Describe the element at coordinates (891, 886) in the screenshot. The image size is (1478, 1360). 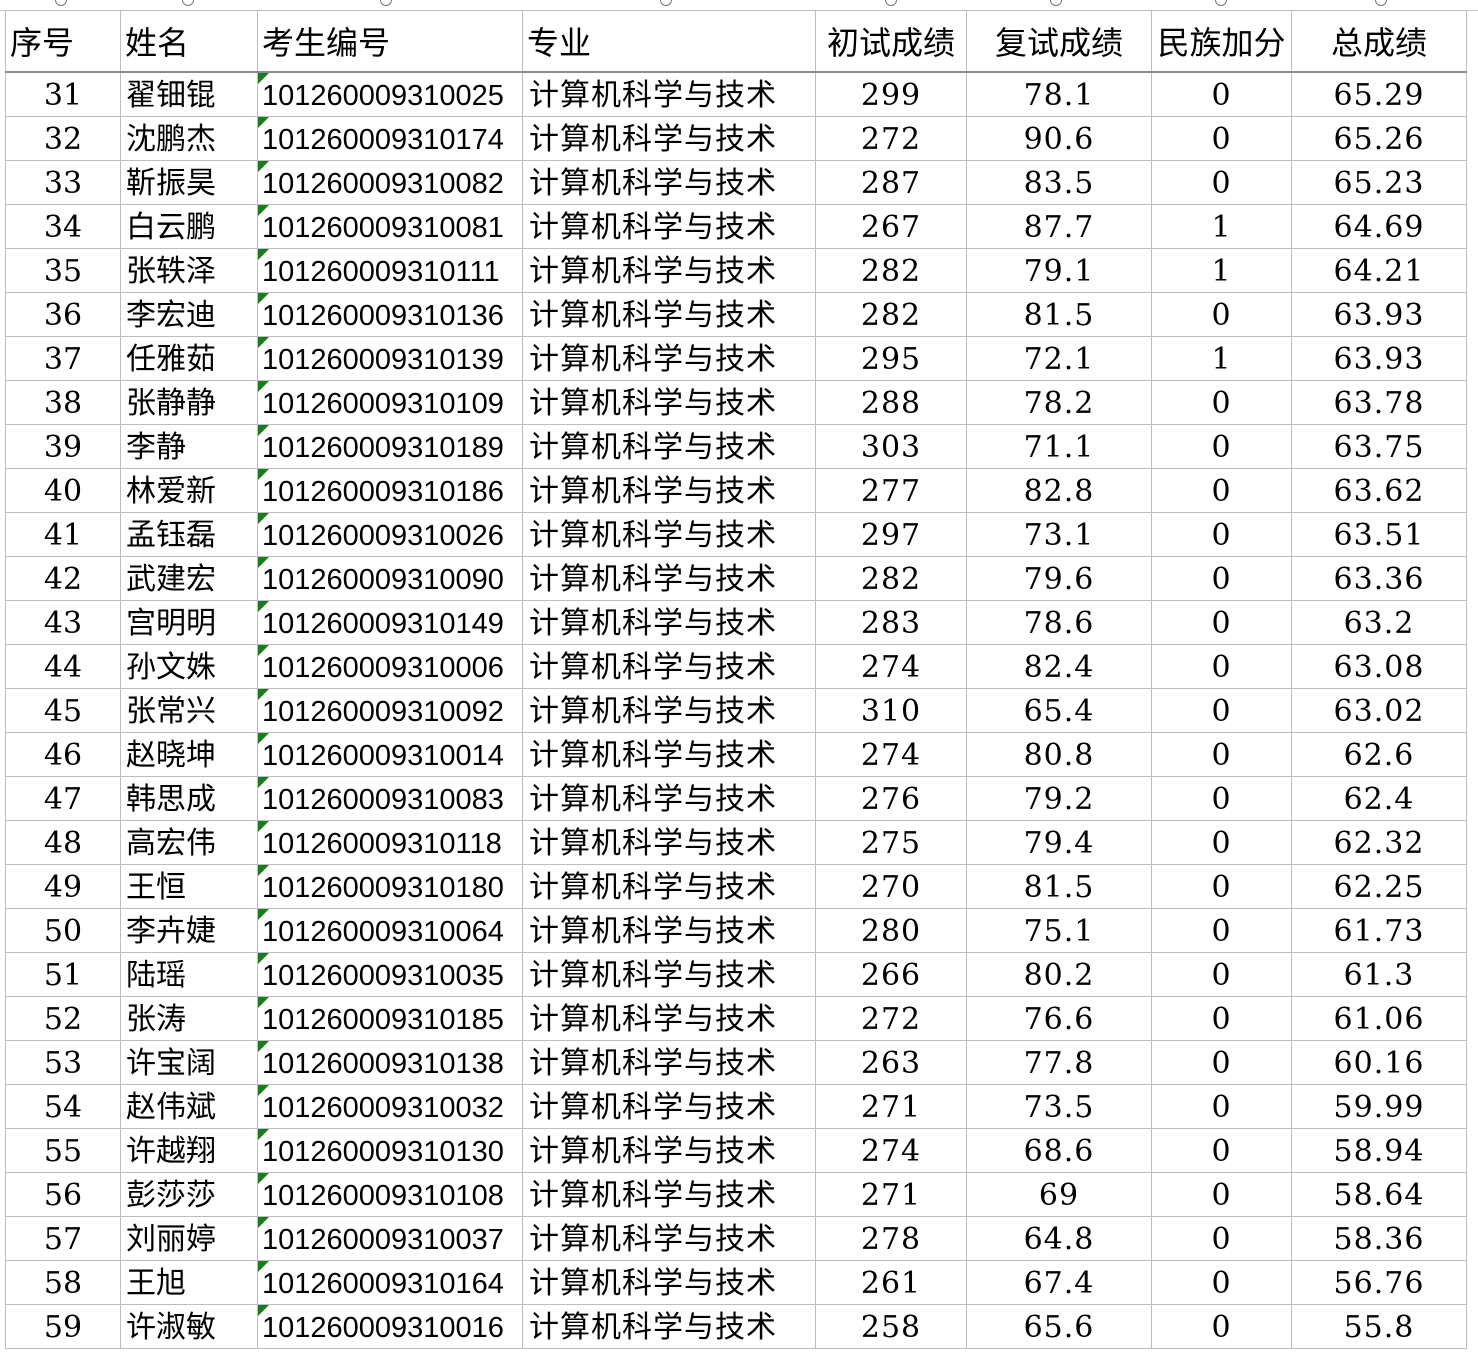
I see `cell-prelim: 270` at that location.